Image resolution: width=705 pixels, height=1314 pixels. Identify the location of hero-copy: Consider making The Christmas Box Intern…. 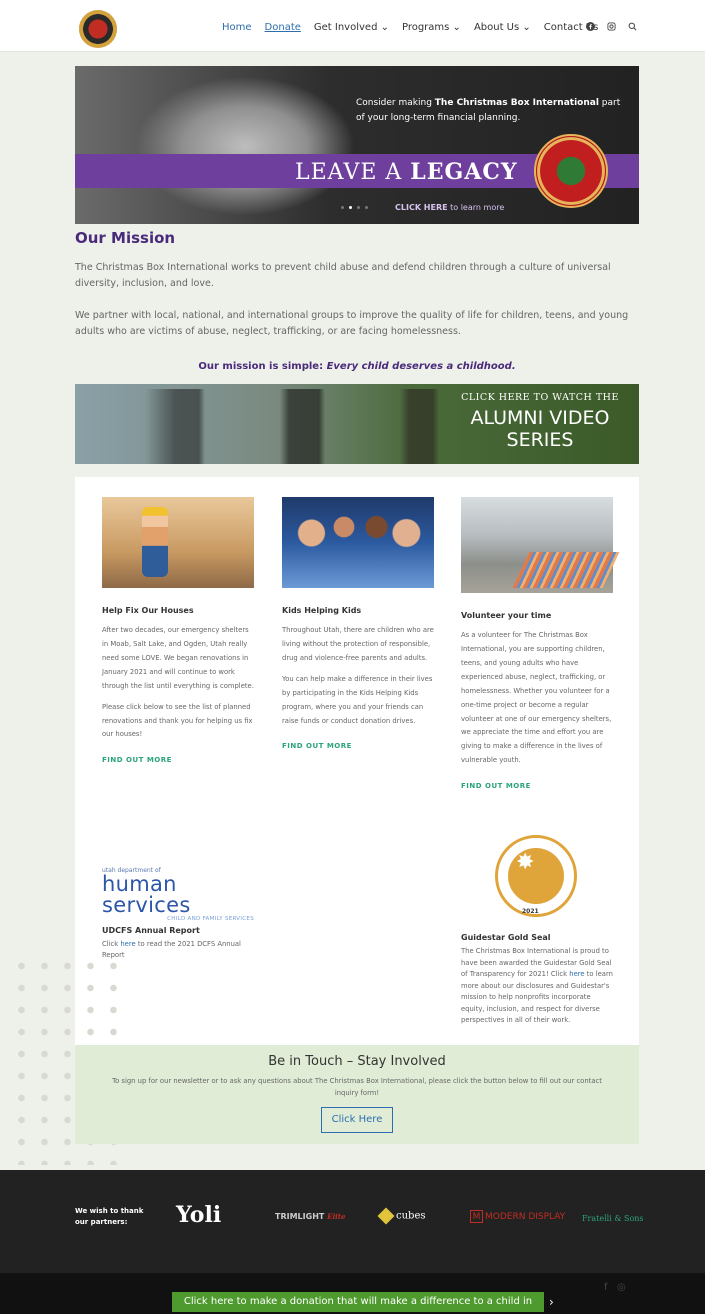
(491, 111).